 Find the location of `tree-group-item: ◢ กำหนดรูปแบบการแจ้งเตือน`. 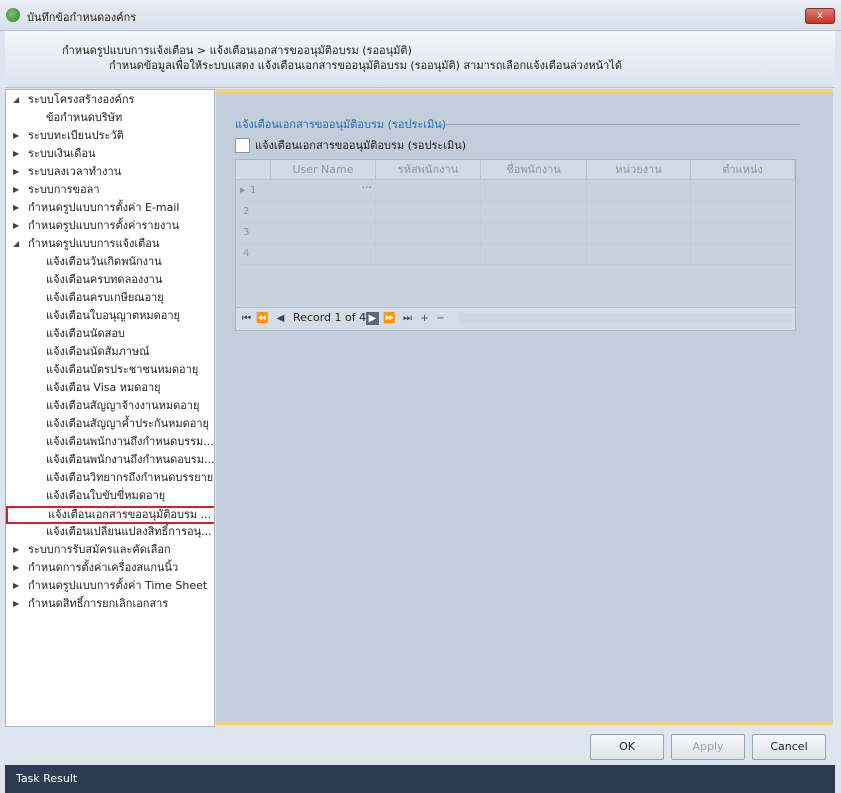

tree-group-item: ◢ กำหนดรูปแบบการแจ้งเตือน is located at coordinates (82, 244).